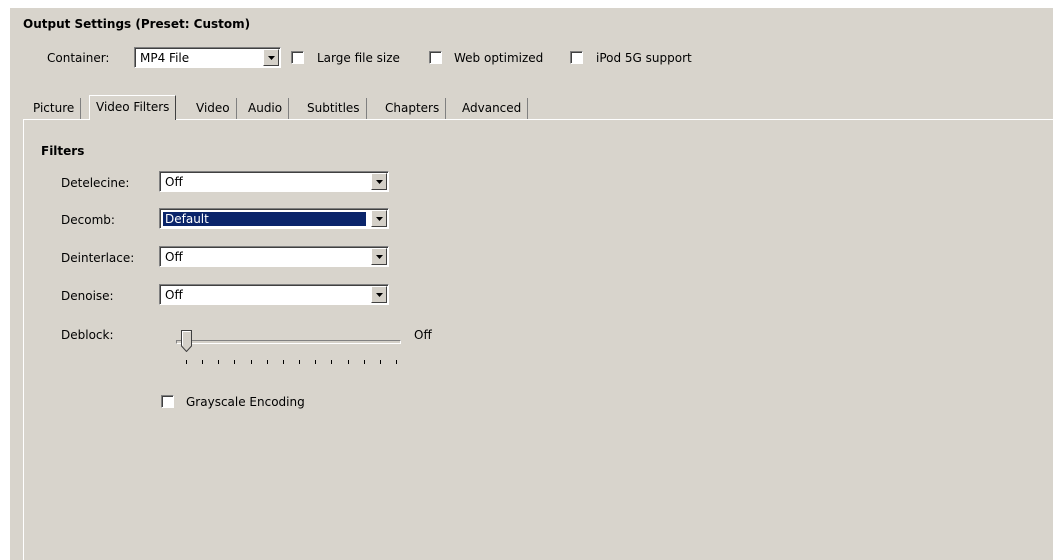 The image size is (1053, 560). What do you see at coordinates (78, 58) in the screenshot?
I see `container-label: Container:` at bounding box center [78, 58].